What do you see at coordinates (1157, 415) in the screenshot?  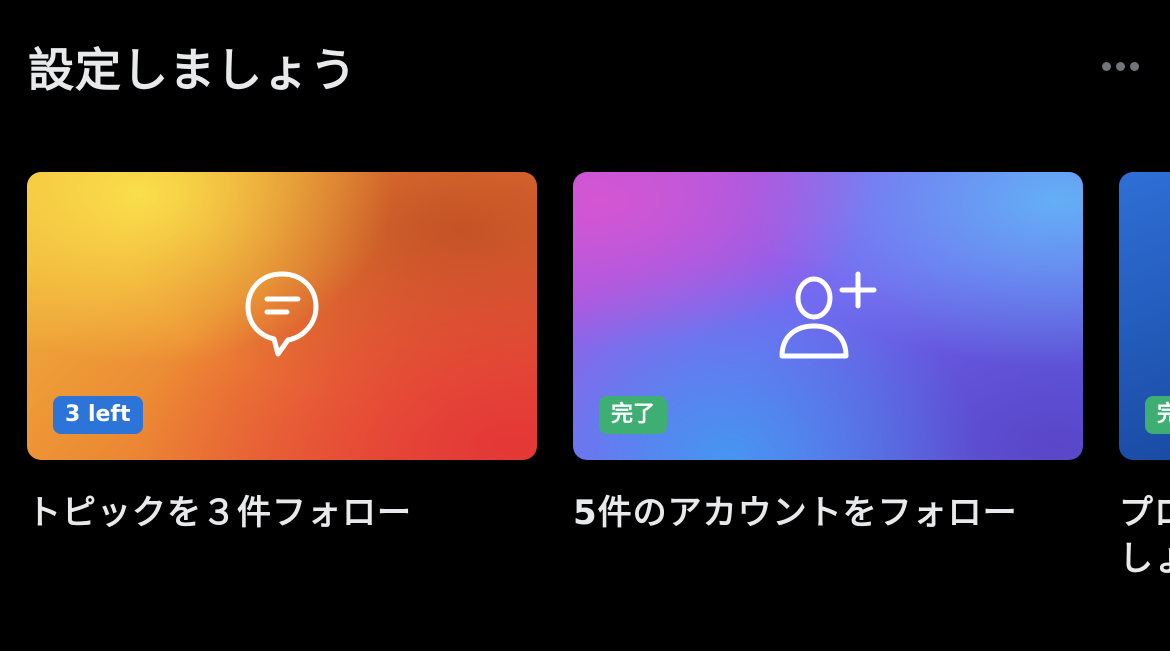 I see `completed-badge: 完` at bounding box center [1157, 415].